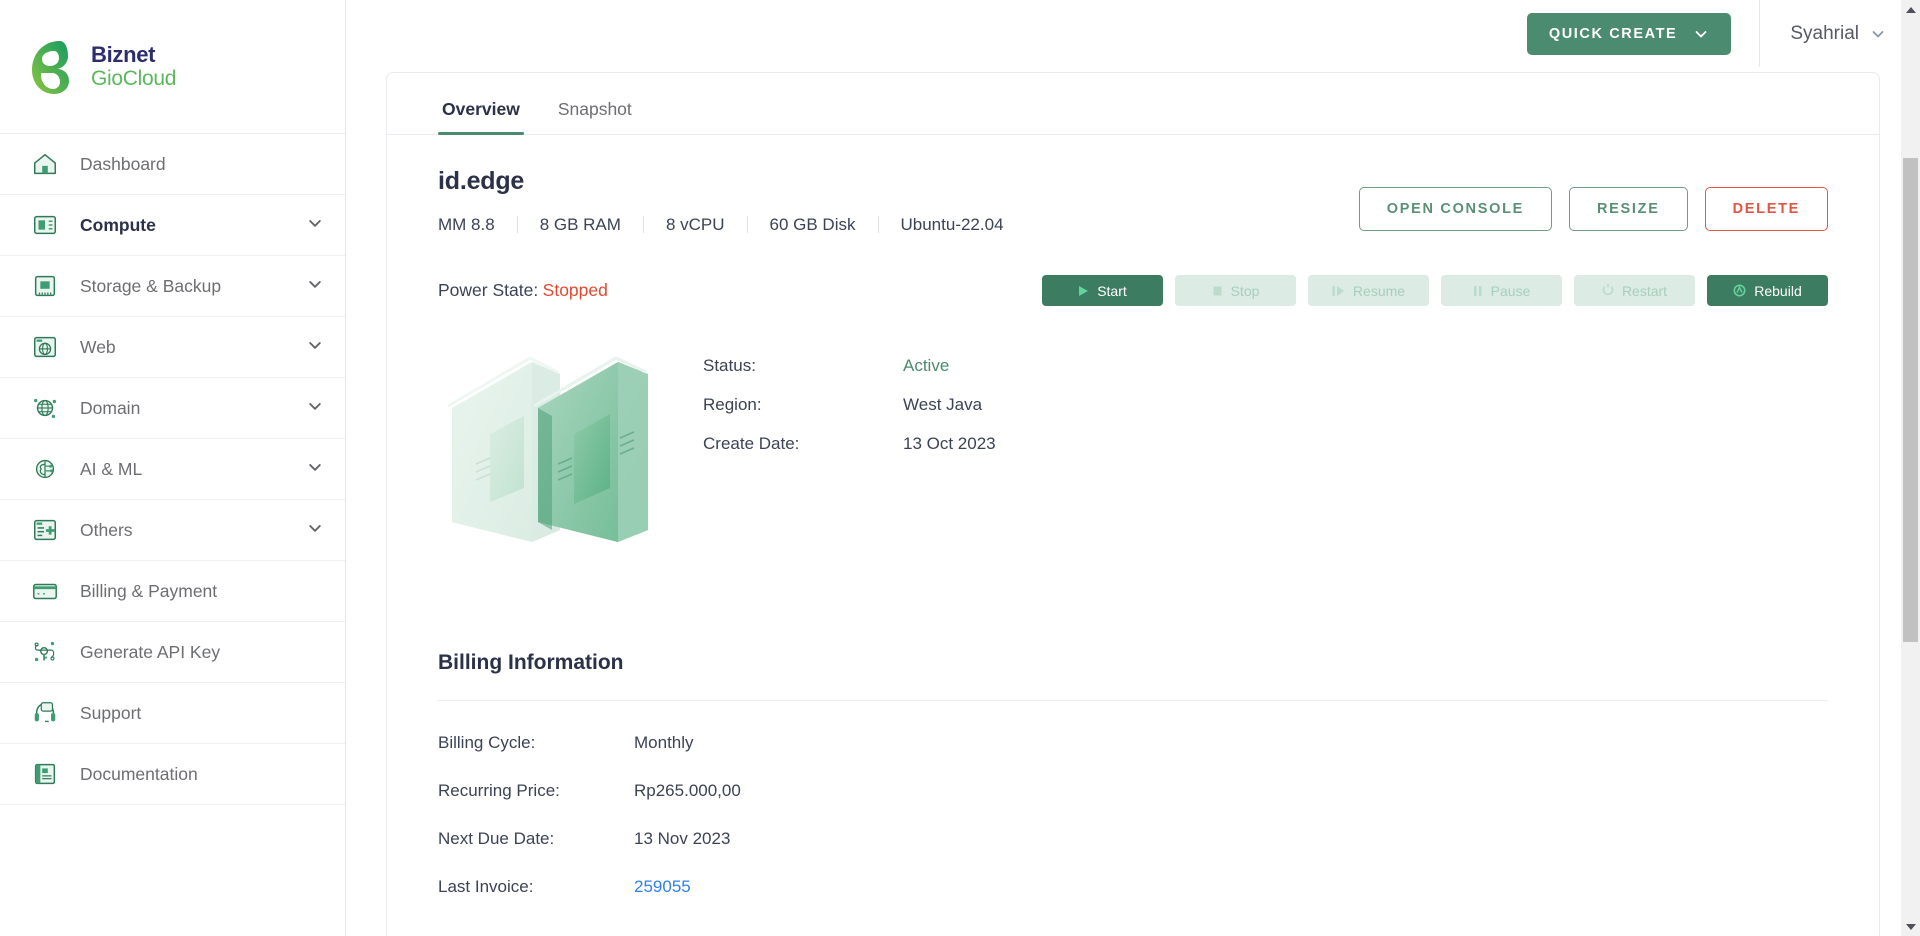 Image resolution: width=1920 pixels, height=936 pixels. What do you see at coordinates (111, 468) in the screenshot?
I see `sidebar-item-label: AI & ML` at bounding box center [111, 468].